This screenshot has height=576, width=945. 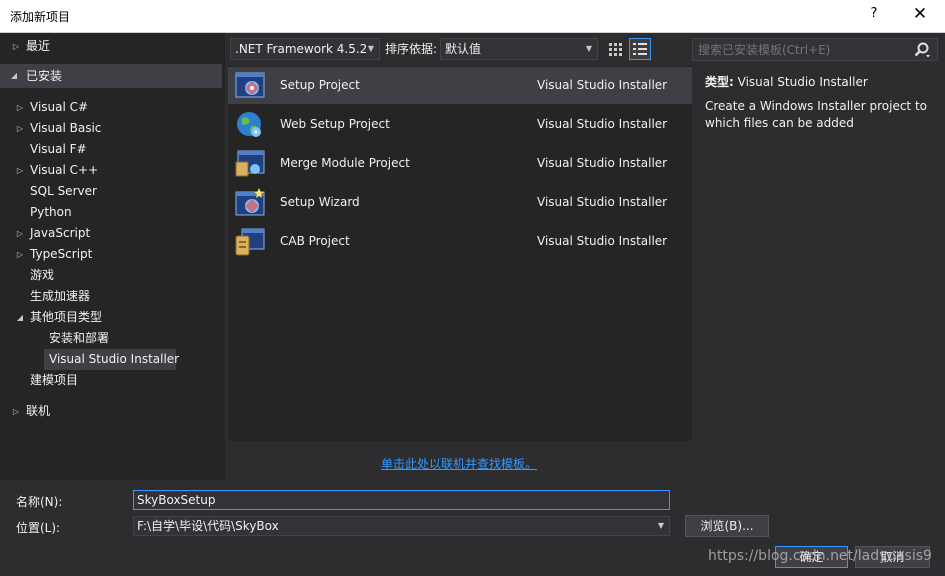 I want to click on tree-item-label: TypeScript, so click(x=61, y=254).